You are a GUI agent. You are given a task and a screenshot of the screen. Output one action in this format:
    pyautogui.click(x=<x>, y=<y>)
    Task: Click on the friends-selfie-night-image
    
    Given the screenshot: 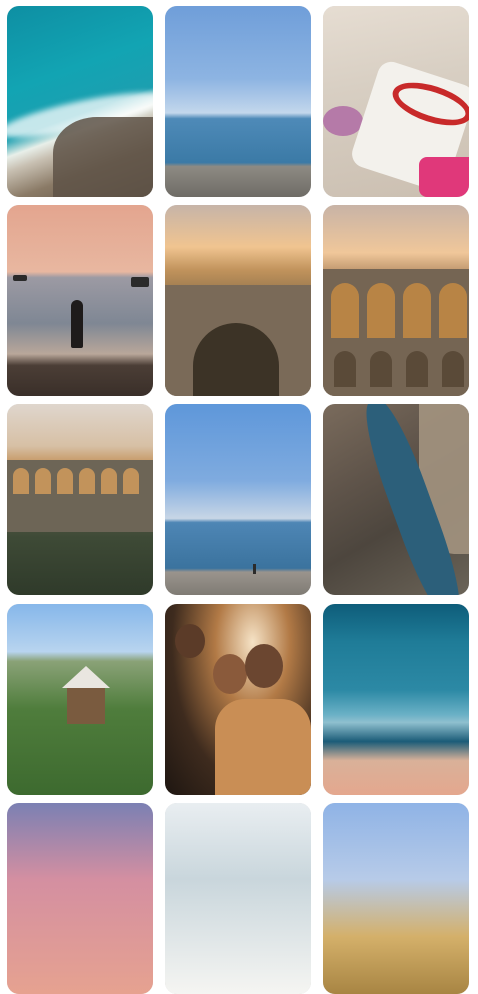 What is the action you would take?
    pyautogui.click(x=238, y=699)
    